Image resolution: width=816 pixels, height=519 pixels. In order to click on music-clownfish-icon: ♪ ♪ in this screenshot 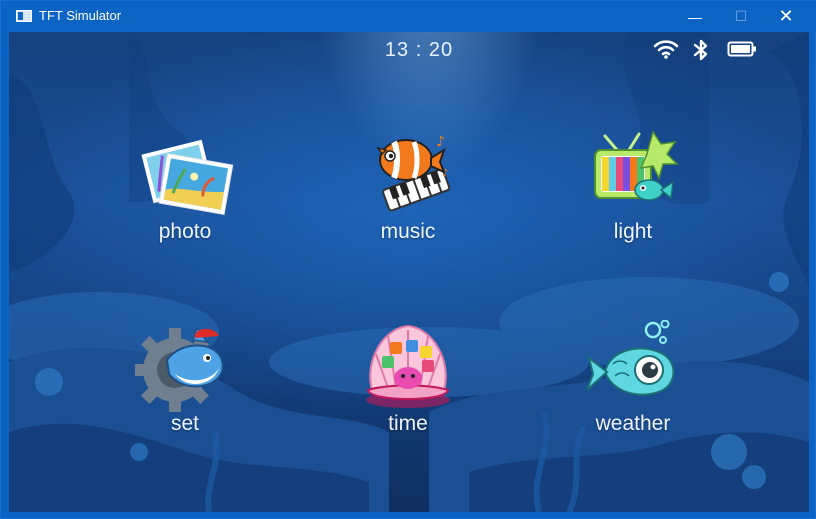, I will do `click(413, 173)`.